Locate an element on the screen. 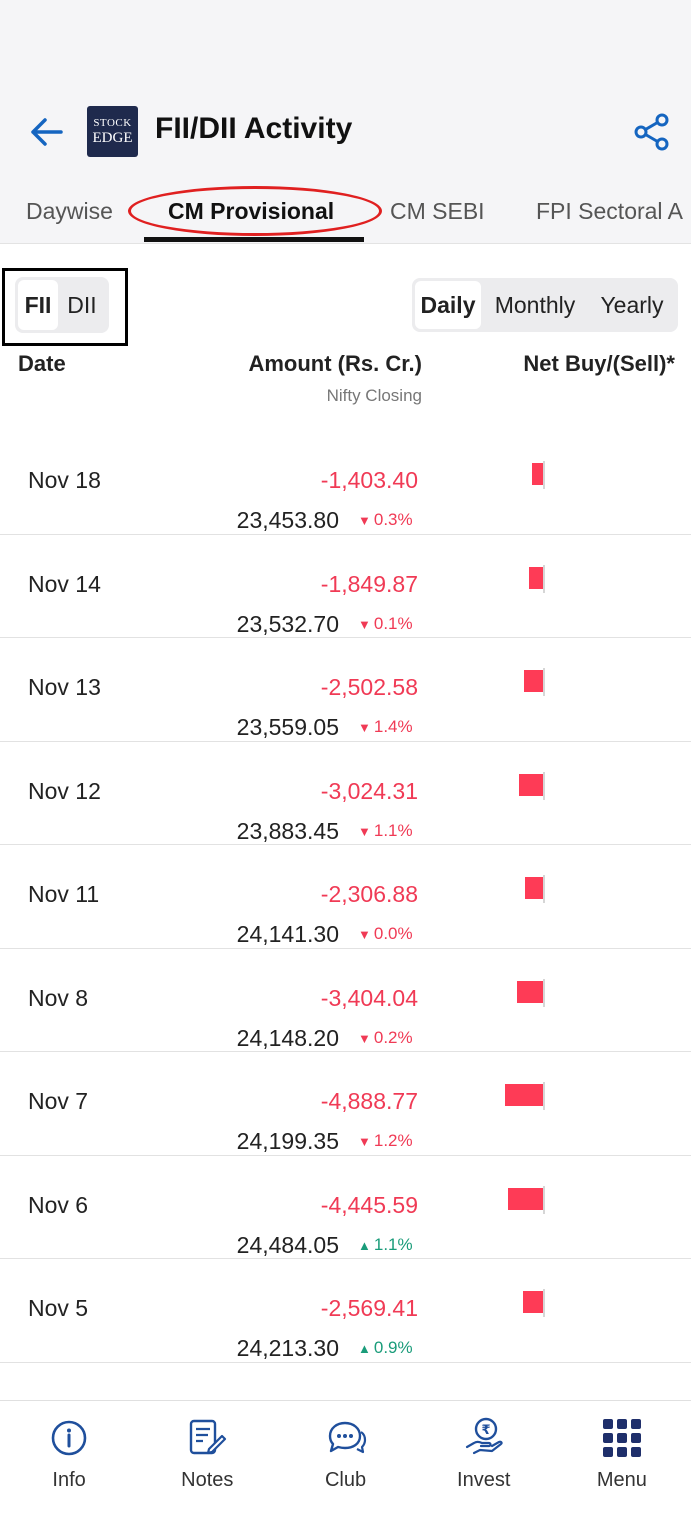 Image resolution: width=691 pixels, height=1536 pixels. row-net-amount: -3,404.04 is located at coordinates (369, 997).